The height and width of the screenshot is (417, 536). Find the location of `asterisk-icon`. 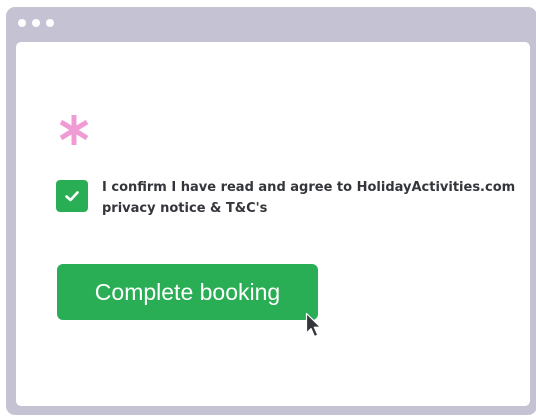

asterisk-icon is located at coordinates (74, 130).